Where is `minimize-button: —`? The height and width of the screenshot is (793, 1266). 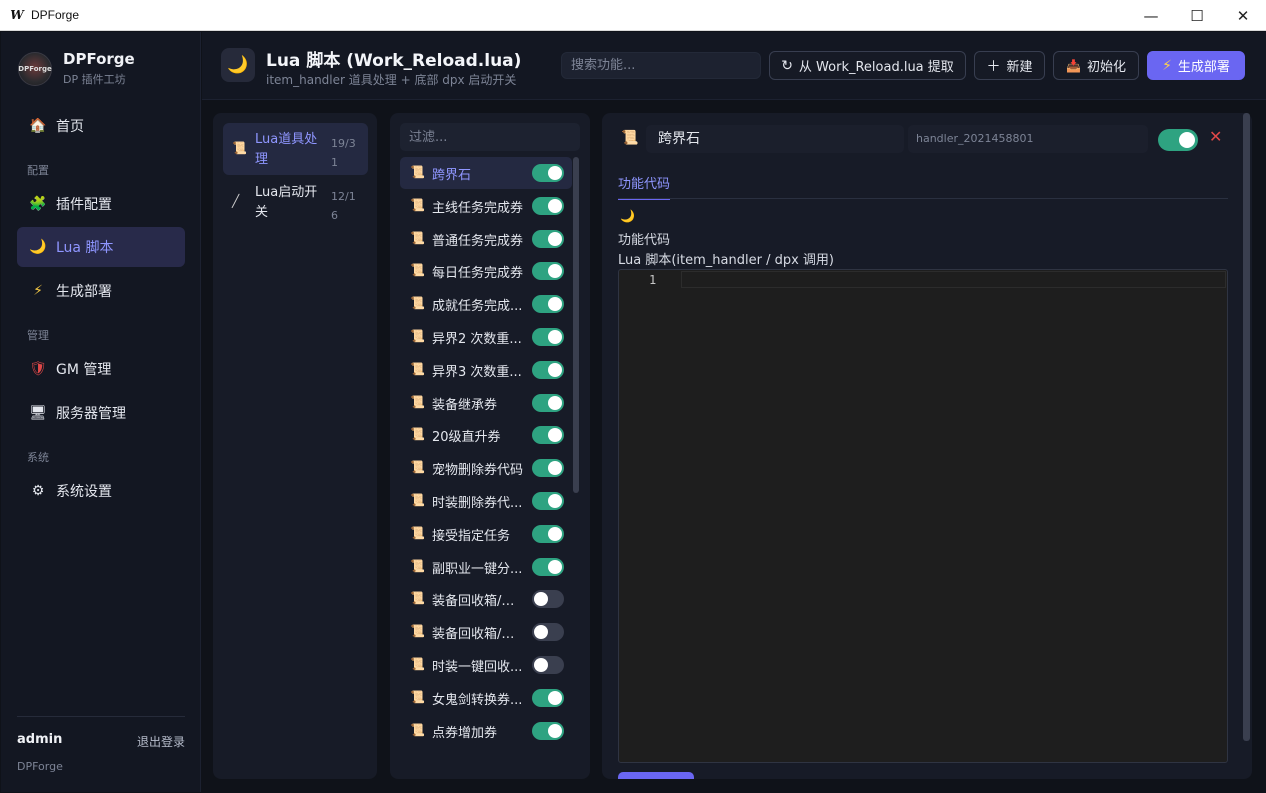 minimize-button: — is located at coordinates (1151, 15).